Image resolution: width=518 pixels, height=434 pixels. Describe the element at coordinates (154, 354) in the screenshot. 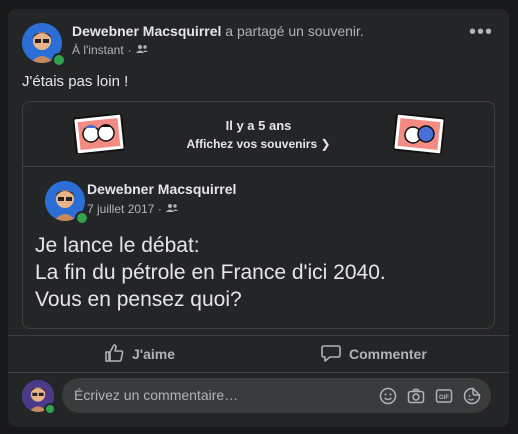

I see `like-label: J'aime` at that location.